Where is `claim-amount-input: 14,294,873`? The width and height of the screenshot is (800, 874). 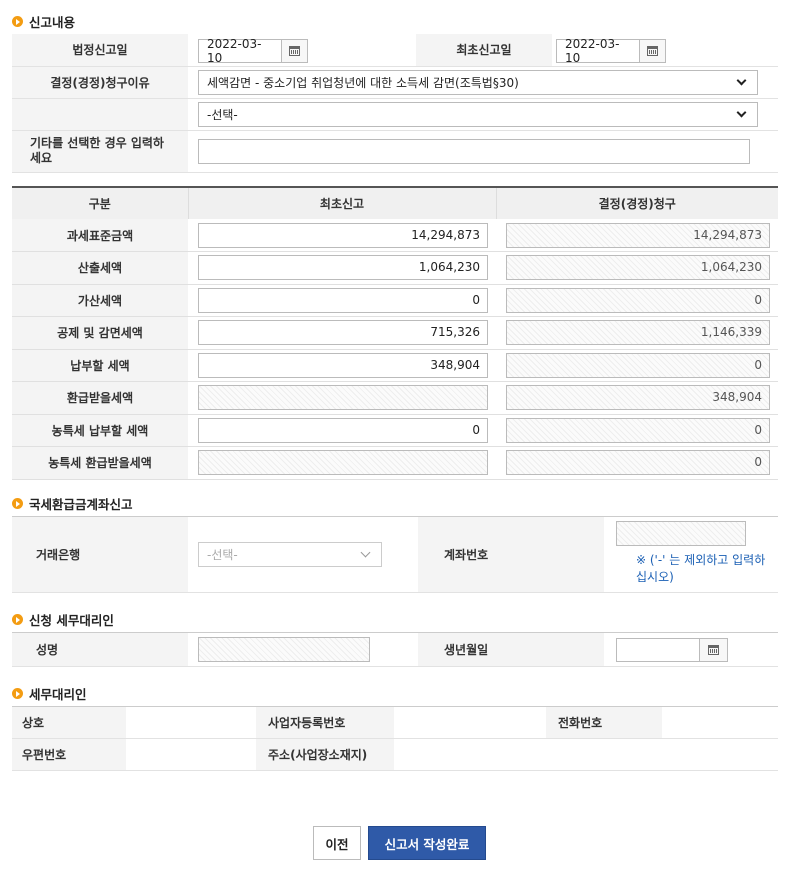
claim-amount-input: 14,294,873 is located at coordinates (638, 235).